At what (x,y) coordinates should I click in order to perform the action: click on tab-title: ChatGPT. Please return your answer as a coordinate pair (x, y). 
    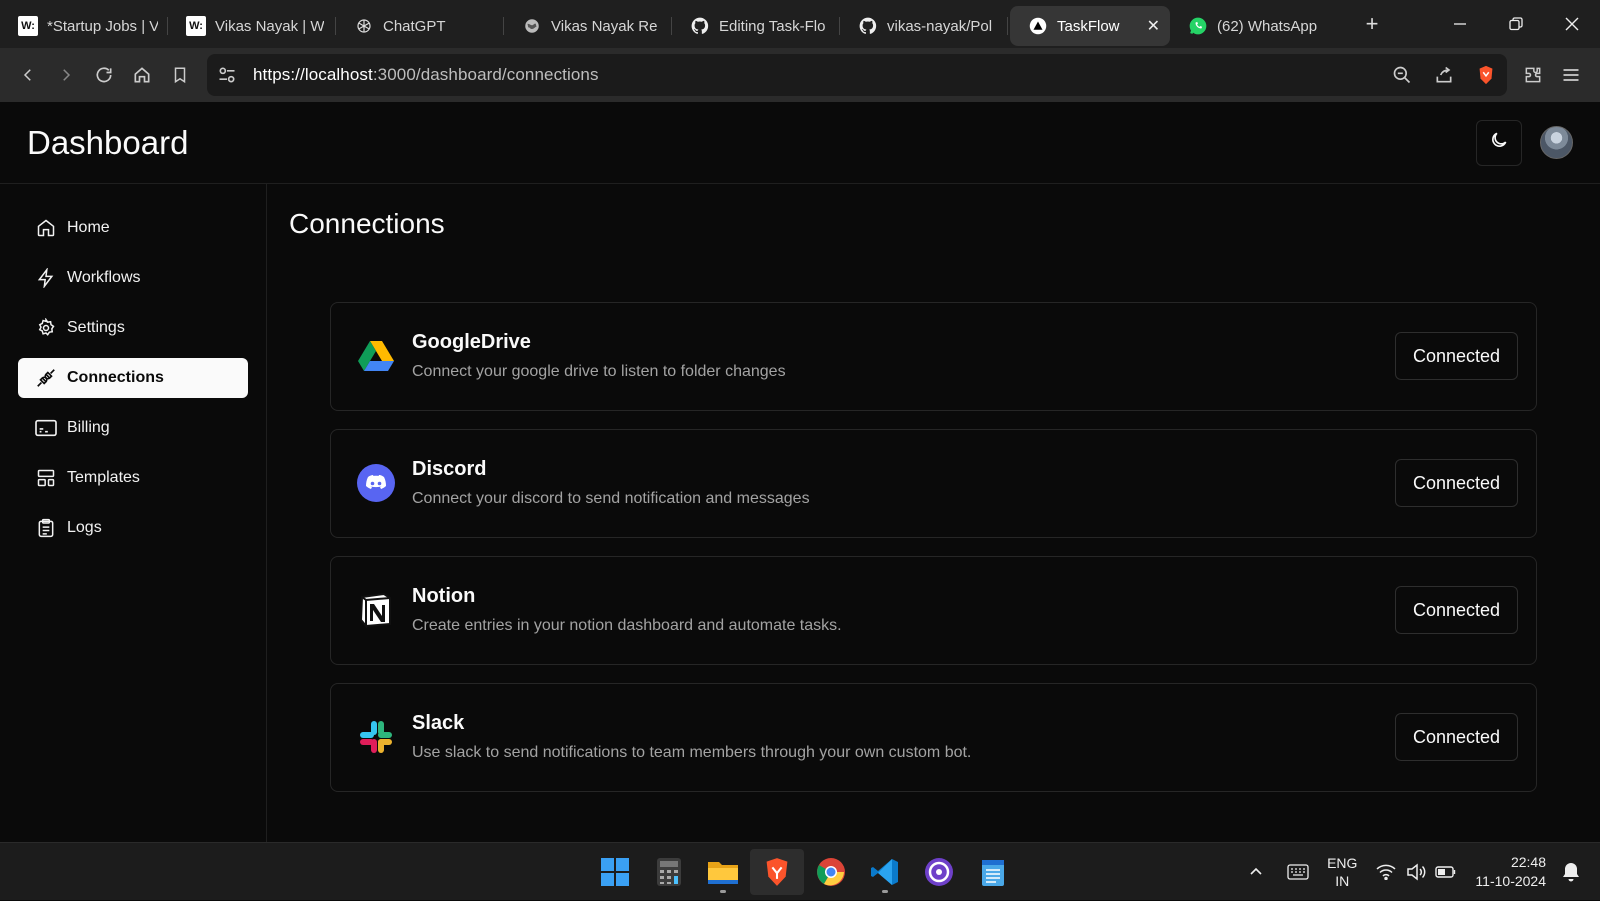
    Looking at the image, I should click on (414, 26).